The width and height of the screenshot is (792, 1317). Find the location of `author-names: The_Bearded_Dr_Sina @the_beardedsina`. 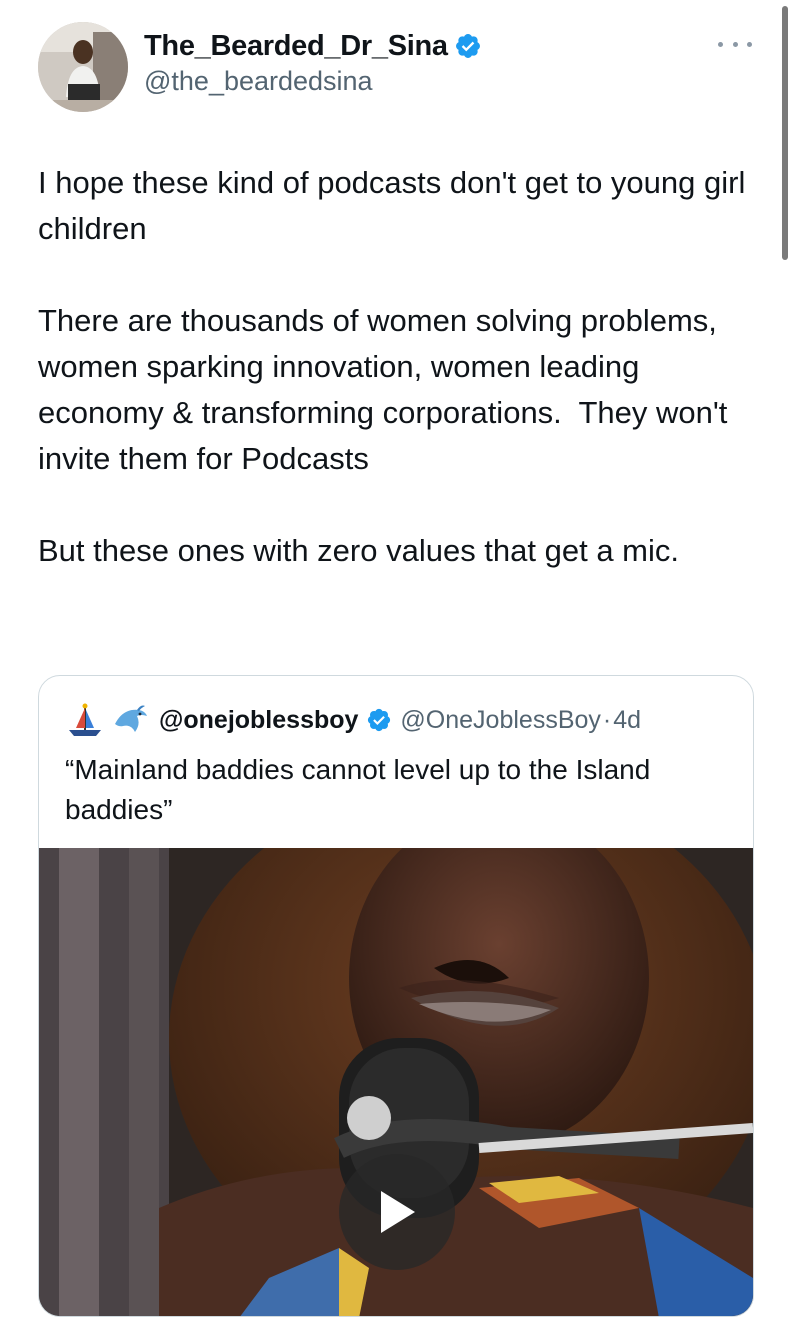

author-names: The_Bearded_Dr_Sina @the_beardedsina is located at coordinates (313, 62).